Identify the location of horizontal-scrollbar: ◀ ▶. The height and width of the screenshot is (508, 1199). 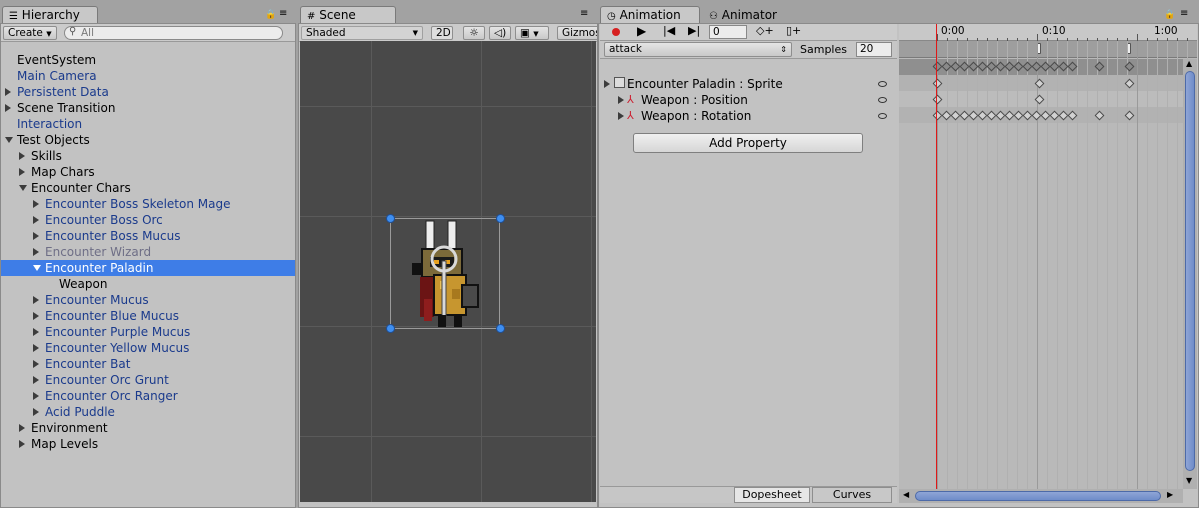
(1041, 496).